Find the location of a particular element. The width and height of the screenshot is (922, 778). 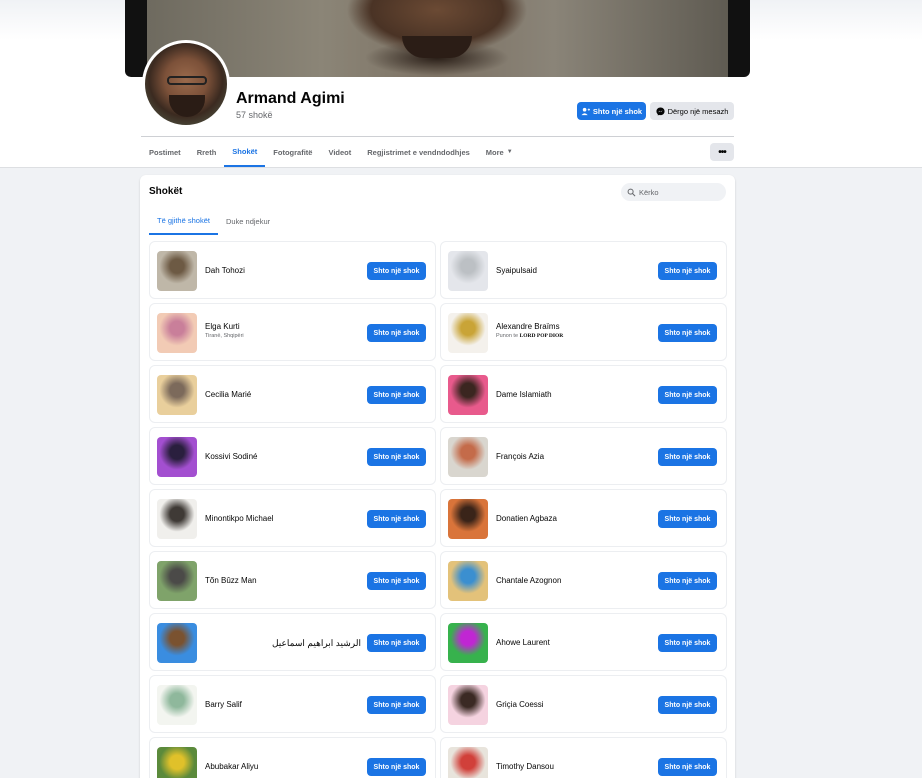

friend-card: Dah Tohozi Shto një shok is located at coordinates (292, 270).